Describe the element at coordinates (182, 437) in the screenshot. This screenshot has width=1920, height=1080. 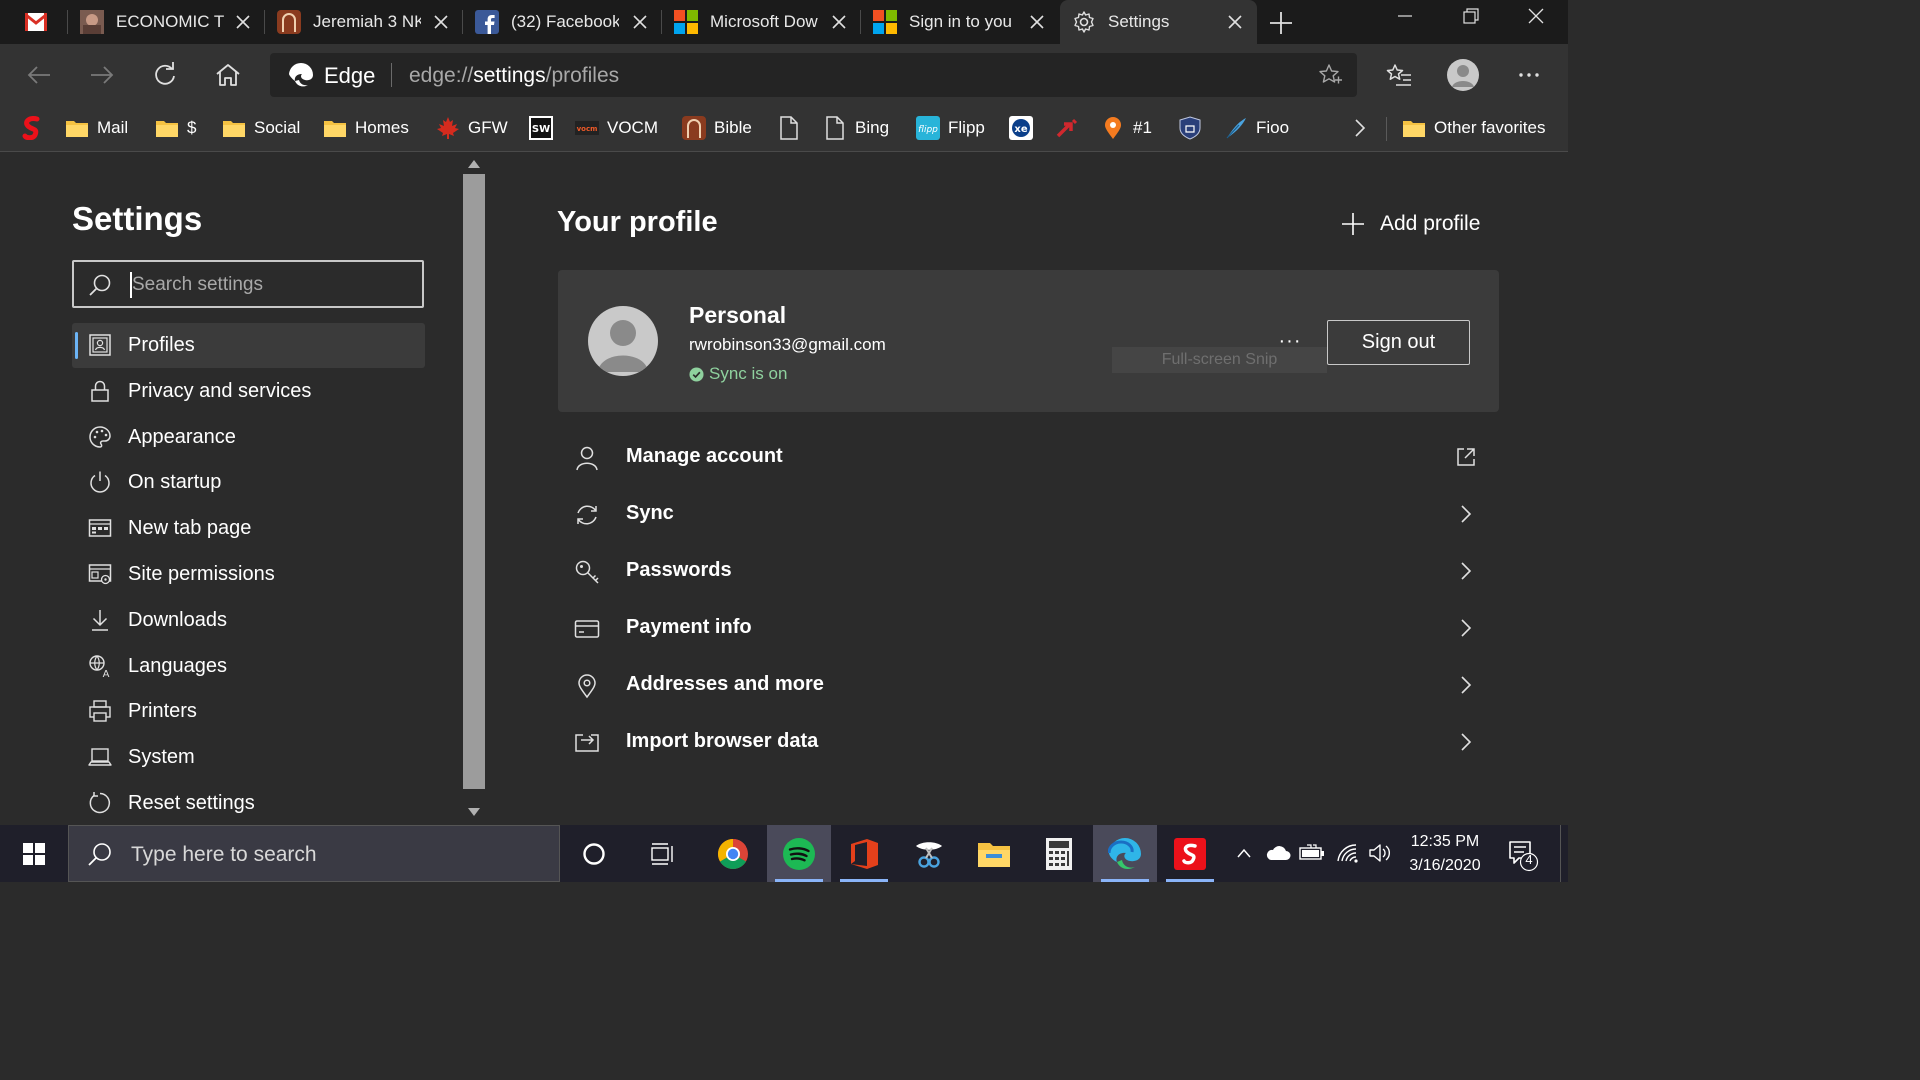
I see `sidebar-item-label: Appearance` at that location.